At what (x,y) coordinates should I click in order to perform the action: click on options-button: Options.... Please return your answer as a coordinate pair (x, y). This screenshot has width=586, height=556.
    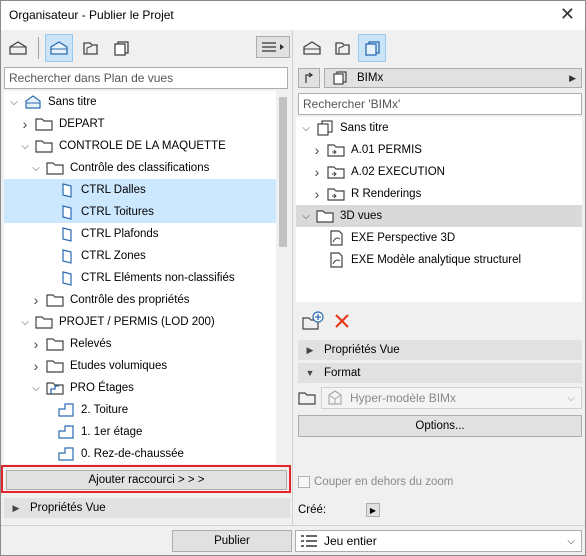
    Looking at the image, I should click on (440, 426).